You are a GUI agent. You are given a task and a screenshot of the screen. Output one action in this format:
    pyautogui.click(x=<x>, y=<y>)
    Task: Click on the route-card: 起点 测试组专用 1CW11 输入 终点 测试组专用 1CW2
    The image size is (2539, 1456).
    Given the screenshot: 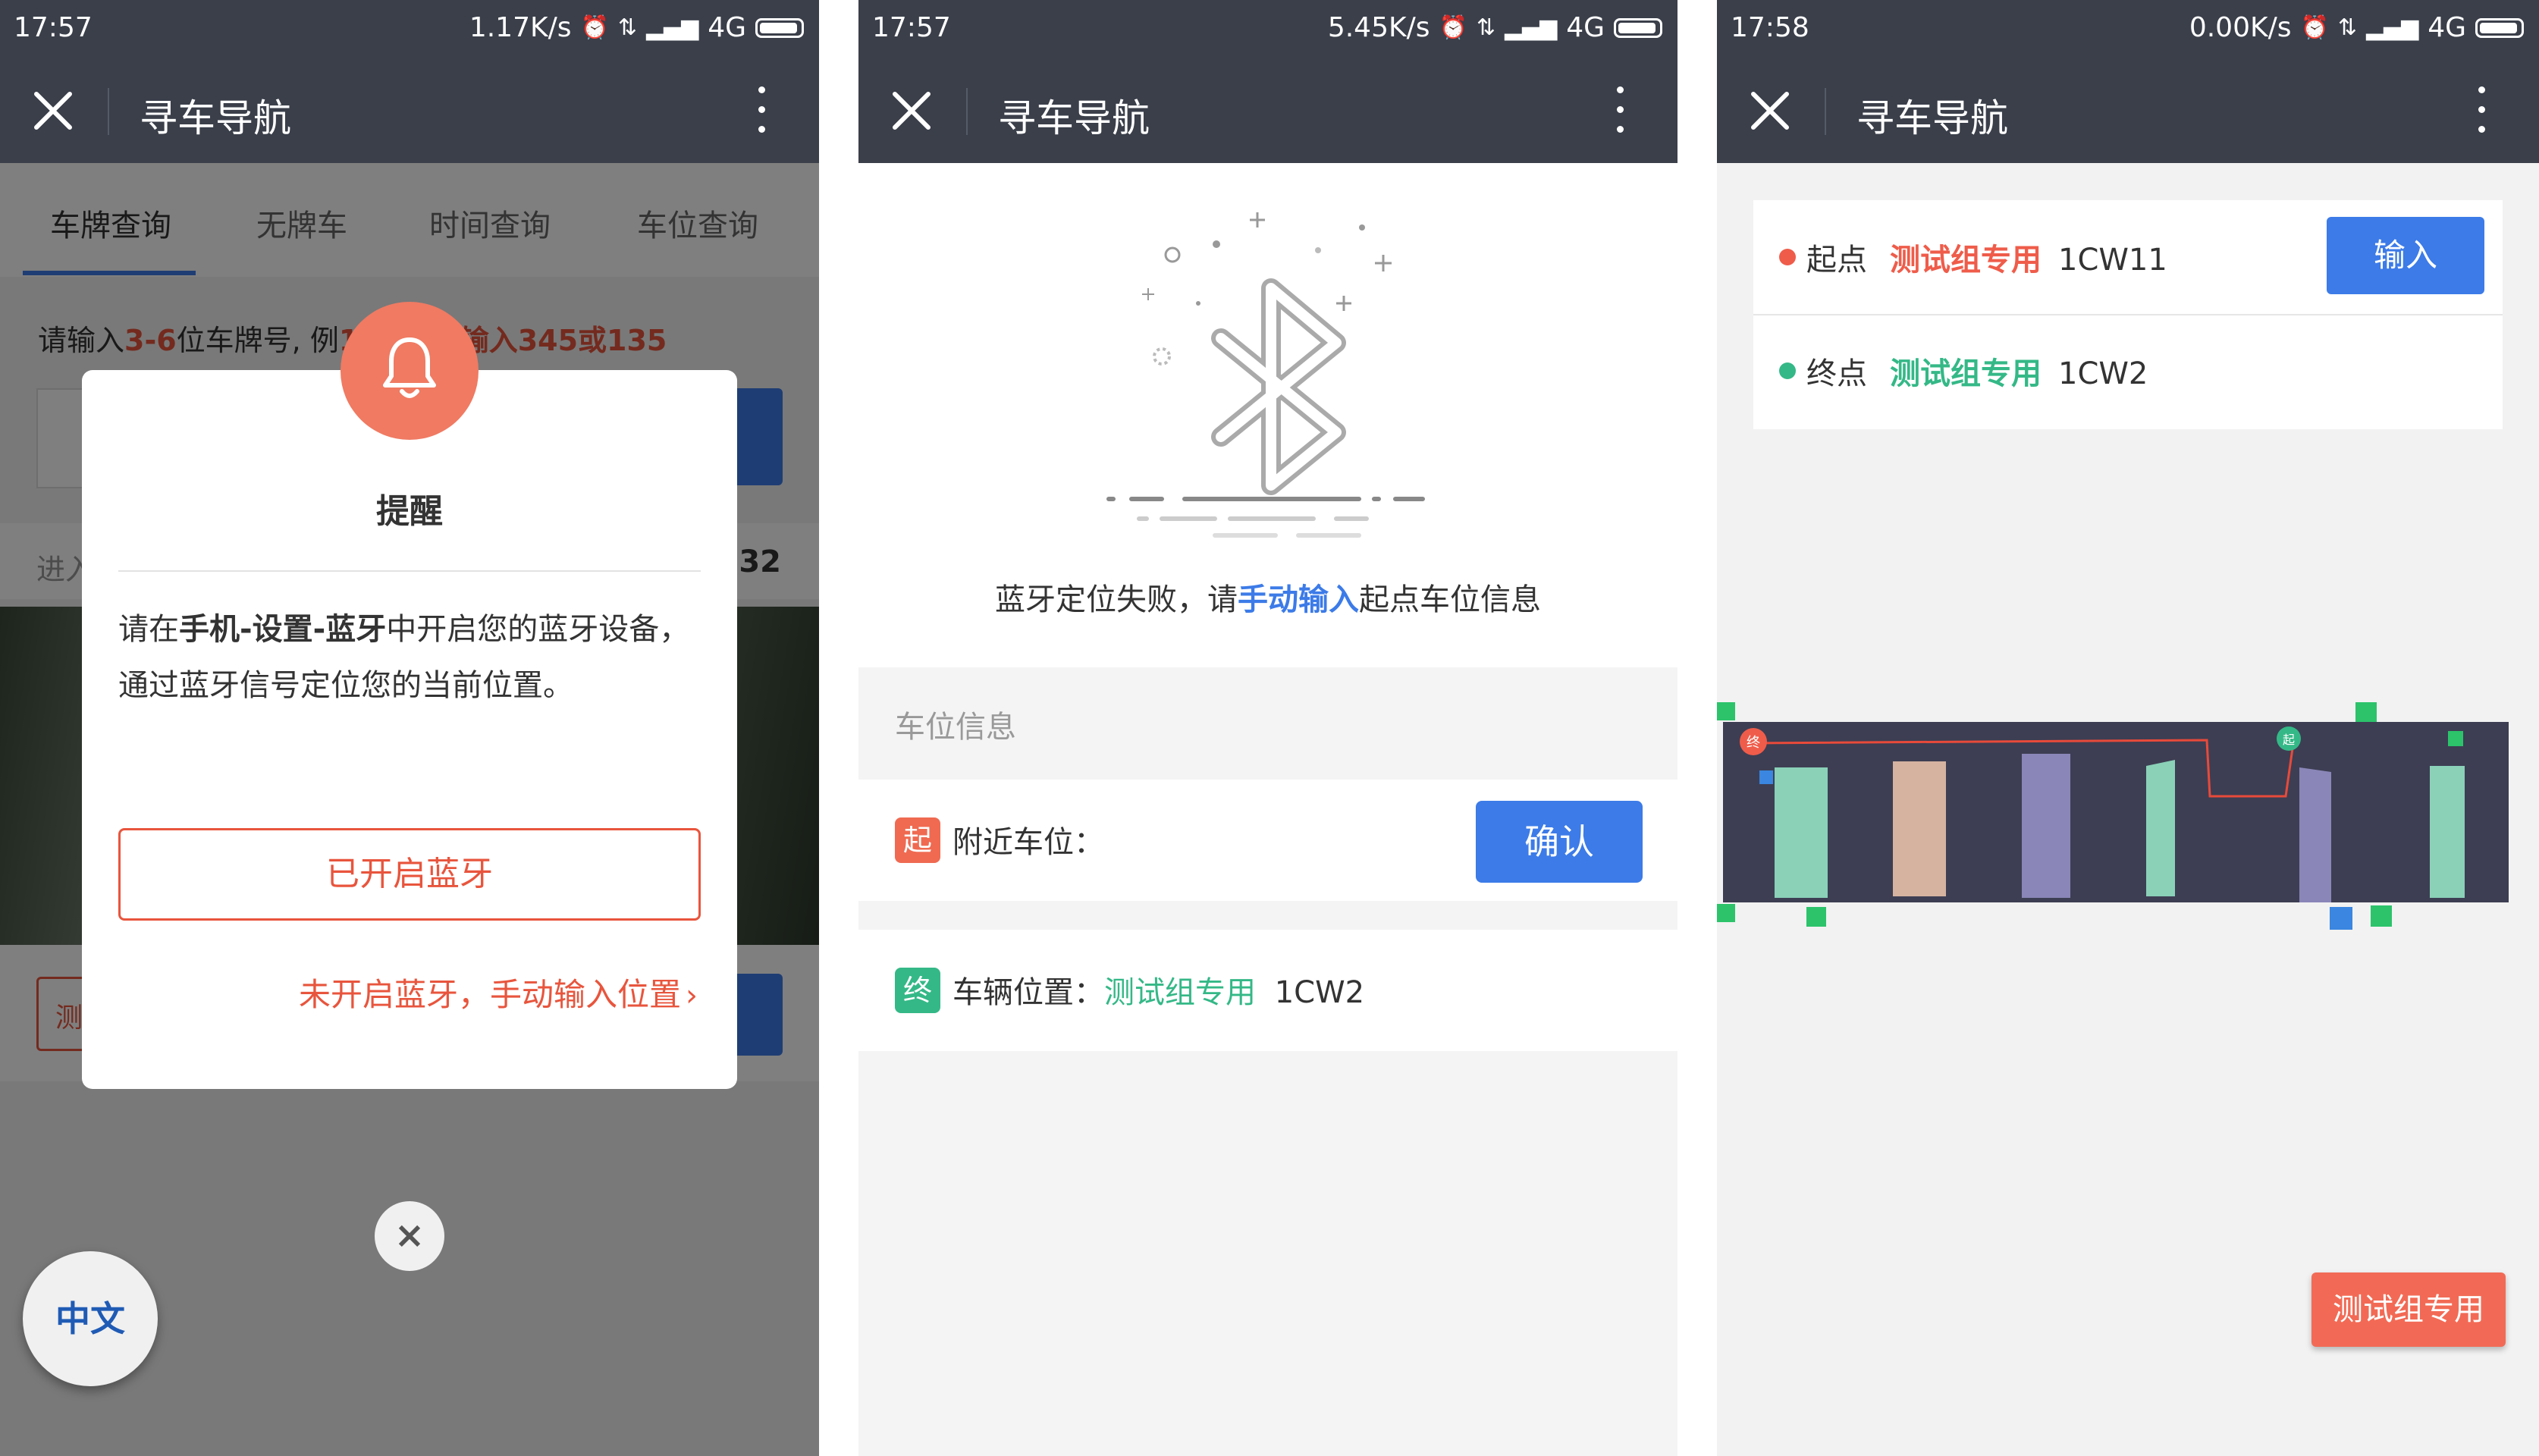 What is the action you would take?
    pyautogui.click(x=2128, y=314)
    